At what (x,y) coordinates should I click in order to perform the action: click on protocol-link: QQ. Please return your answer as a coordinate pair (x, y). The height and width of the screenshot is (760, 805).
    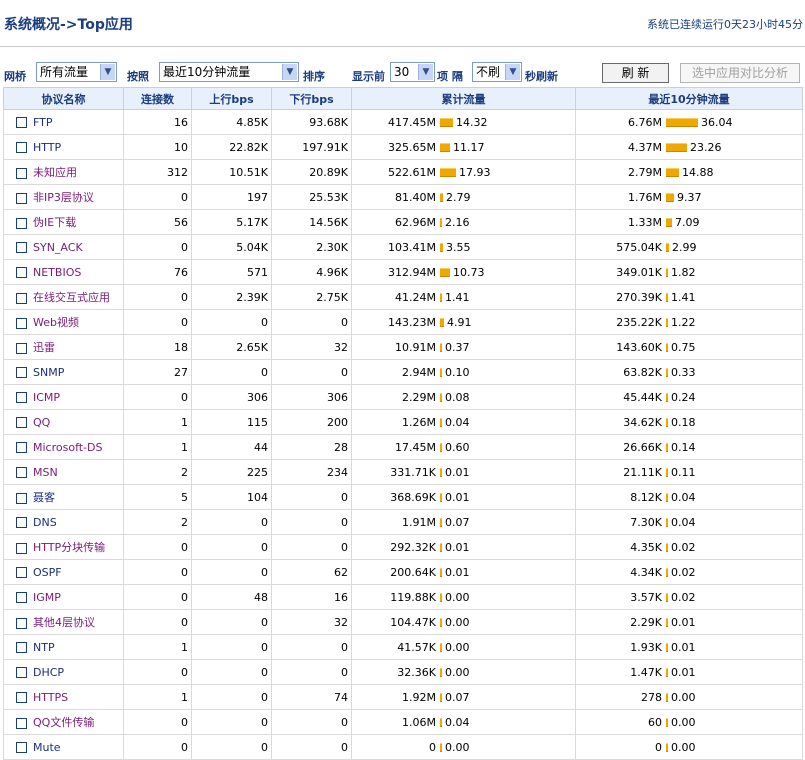
    Looking at the image, I should click on (41, 422).